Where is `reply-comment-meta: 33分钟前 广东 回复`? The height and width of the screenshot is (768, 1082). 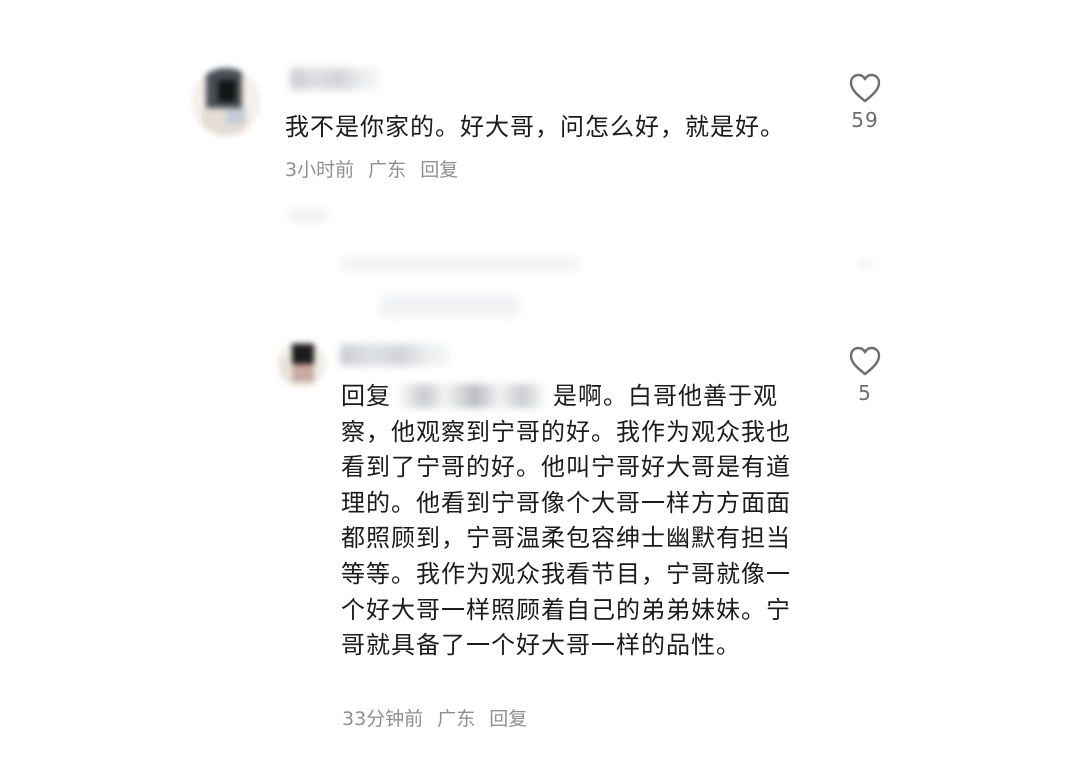 reply-comment-meta: 33分钟前 广东 回复 is located at coordinates (438, 717).